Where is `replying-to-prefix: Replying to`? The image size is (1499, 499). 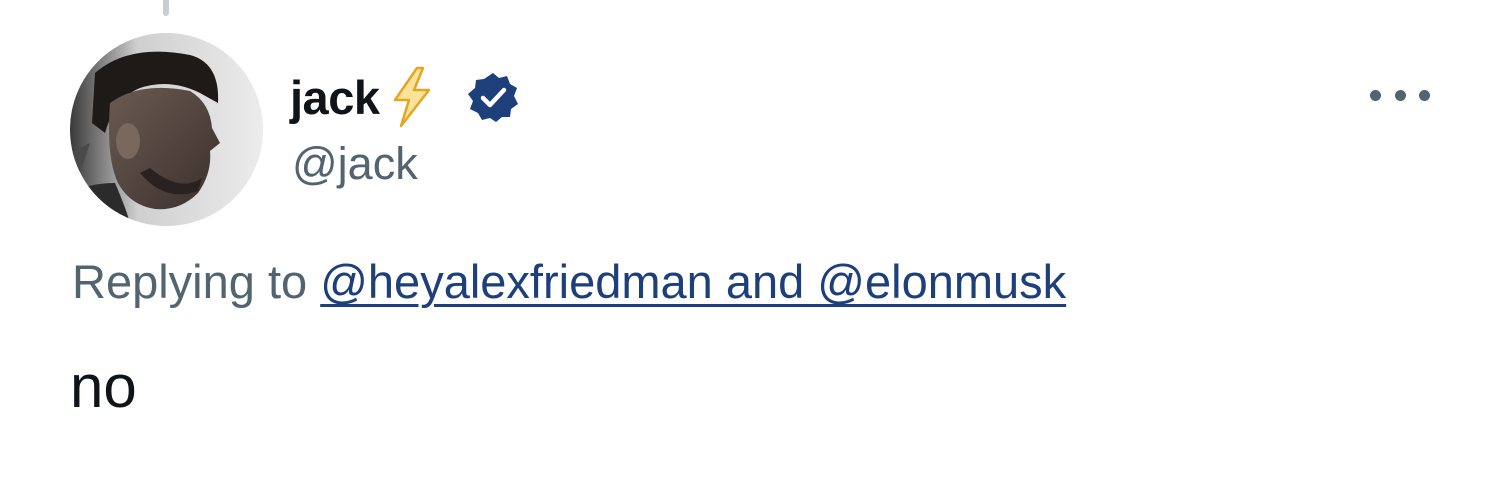 replying-to-prefix: Replying to is located at coordinates (190, 281).